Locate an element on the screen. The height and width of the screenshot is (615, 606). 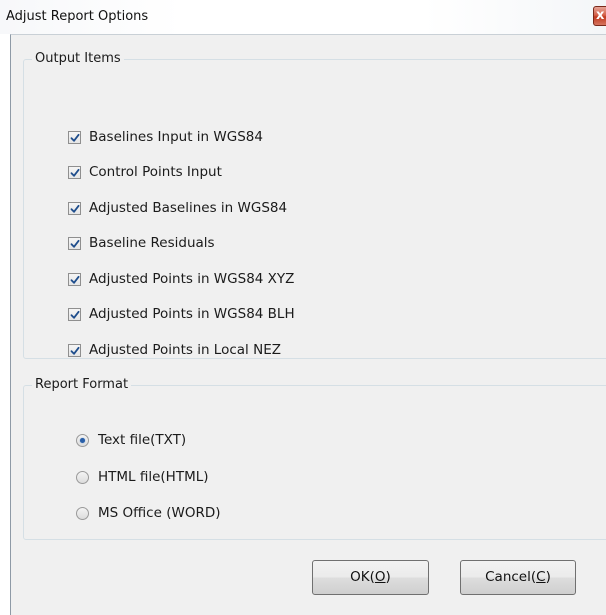
checkbox-label: Baseline Residuals is located at coordinates (152, 243).